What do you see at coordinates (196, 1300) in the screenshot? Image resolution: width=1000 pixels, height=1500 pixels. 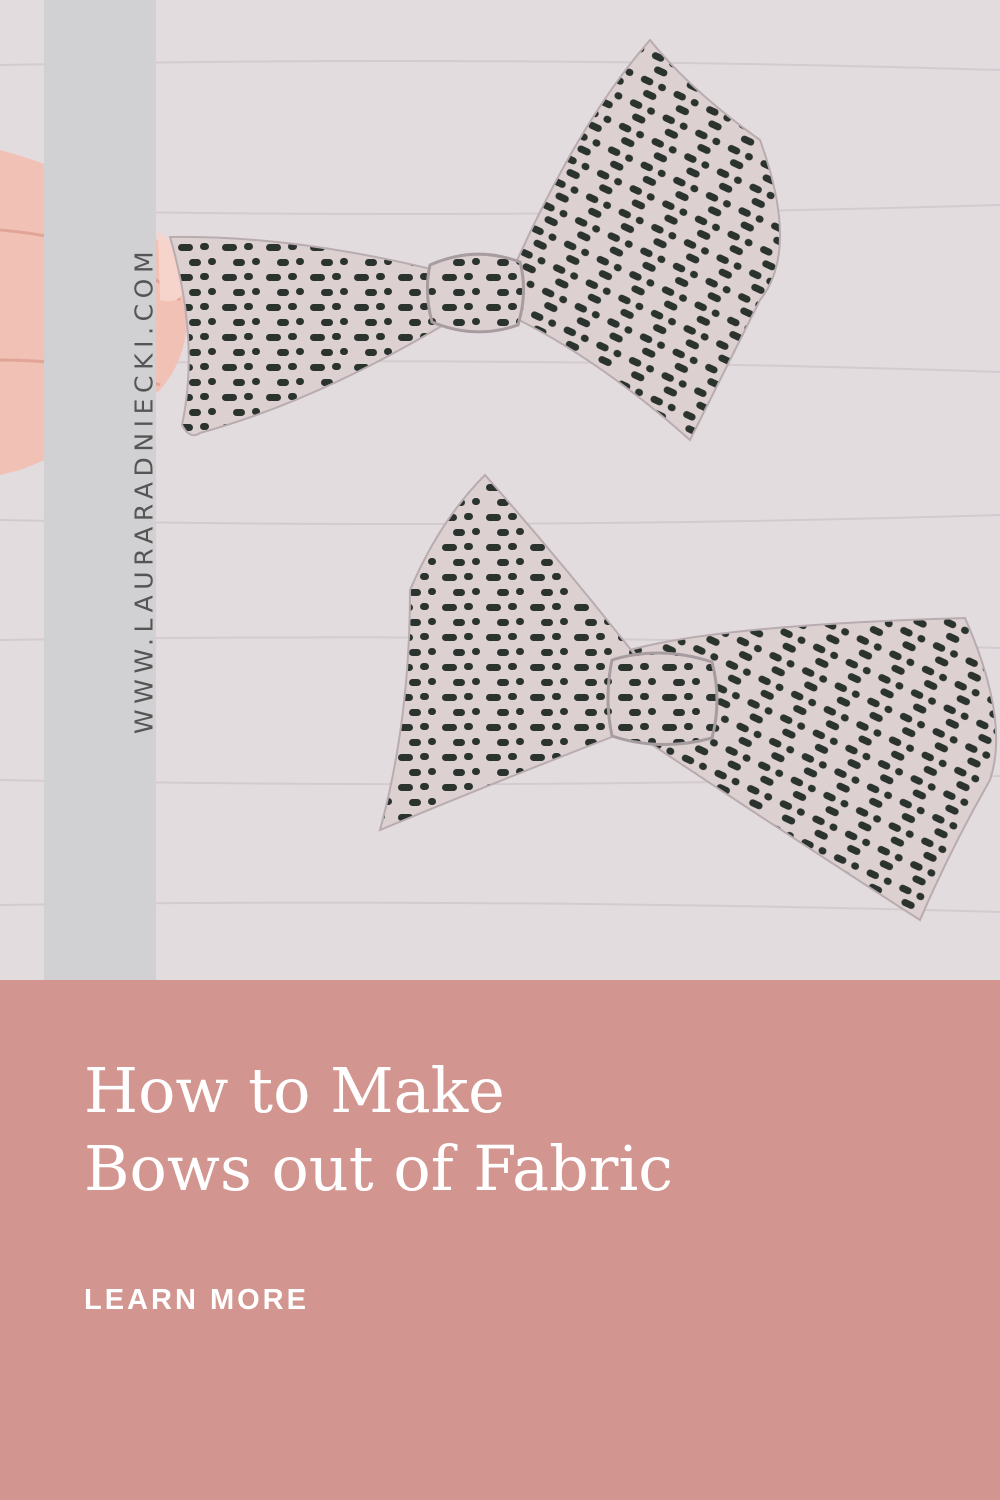 I see `learn-more-link: LEARN MORE` at bounding box center [196, 1300].